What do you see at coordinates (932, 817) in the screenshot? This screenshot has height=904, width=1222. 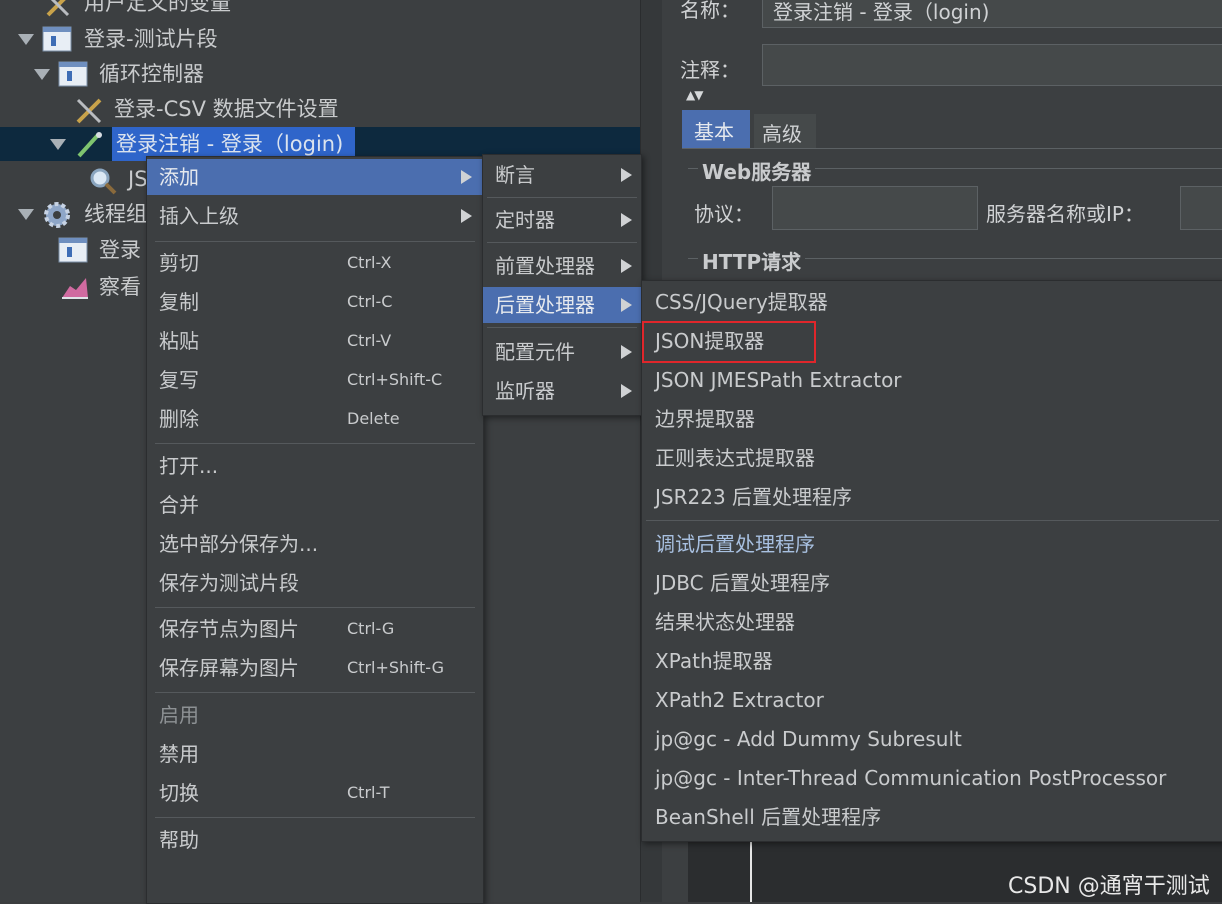 I see `menu-item-beanshell-postprocessor: BeanShell 后置处理程序` at bounding box center [932, 817].